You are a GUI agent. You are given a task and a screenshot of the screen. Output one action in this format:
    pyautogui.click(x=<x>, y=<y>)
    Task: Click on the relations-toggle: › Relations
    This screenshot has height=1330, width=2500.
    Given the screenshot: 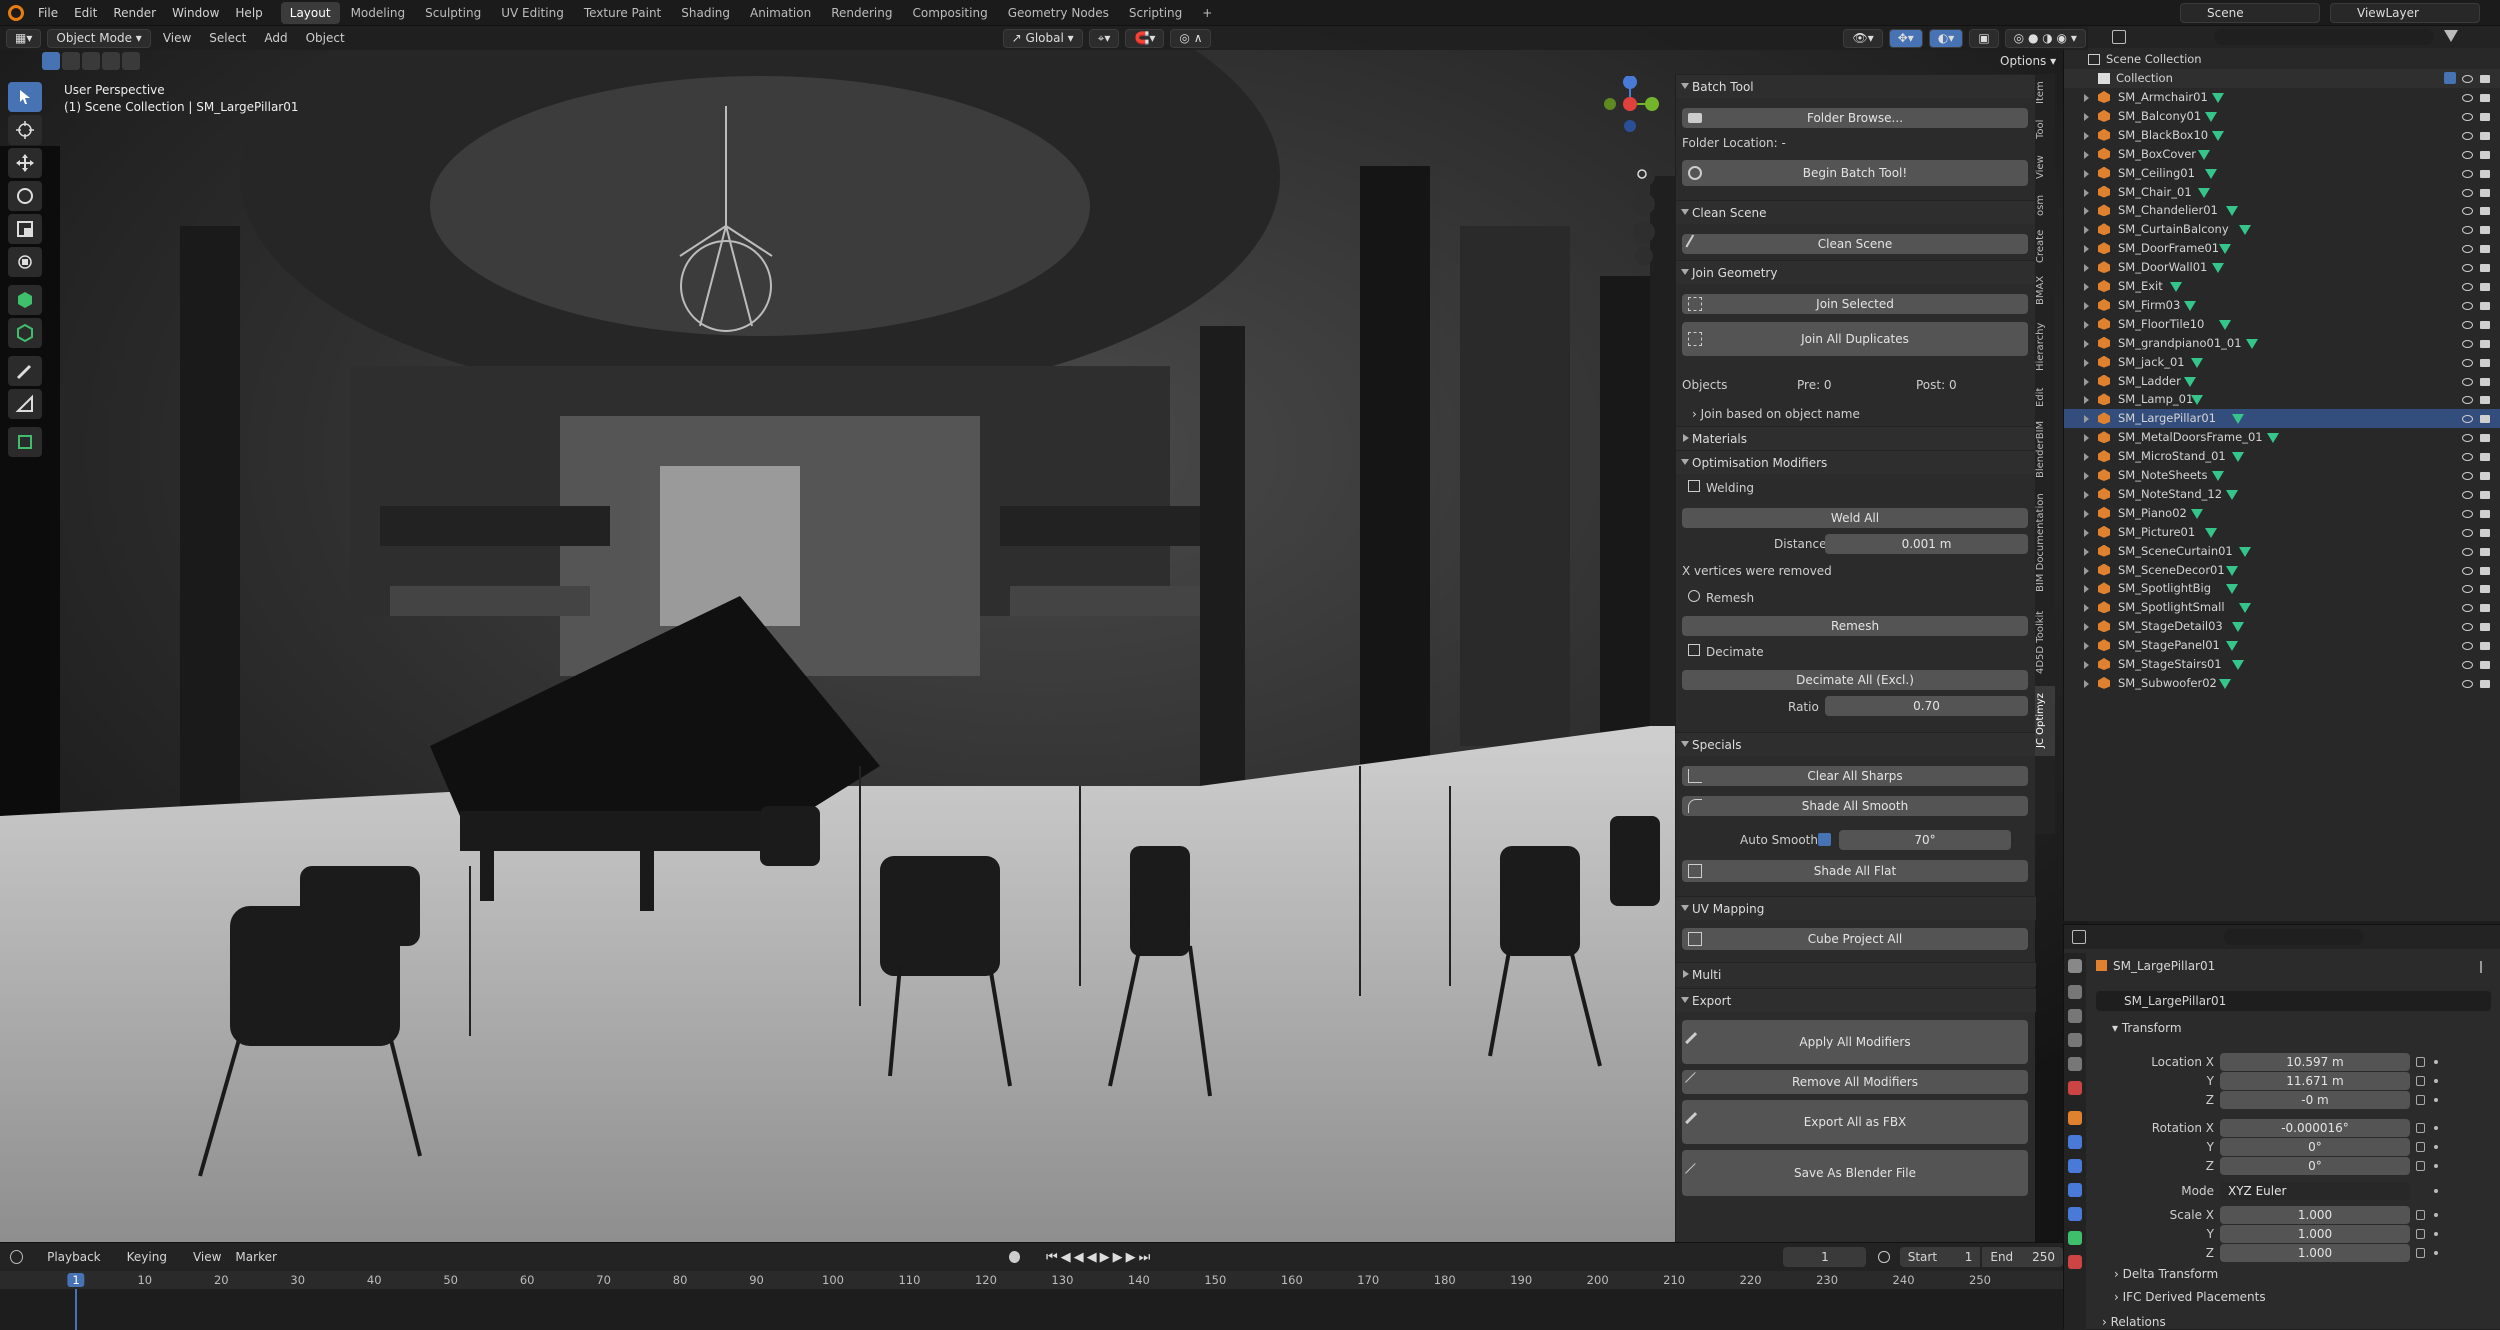 What is the action you would take?
    pyautogui.click(x=2134, y=1322)
    